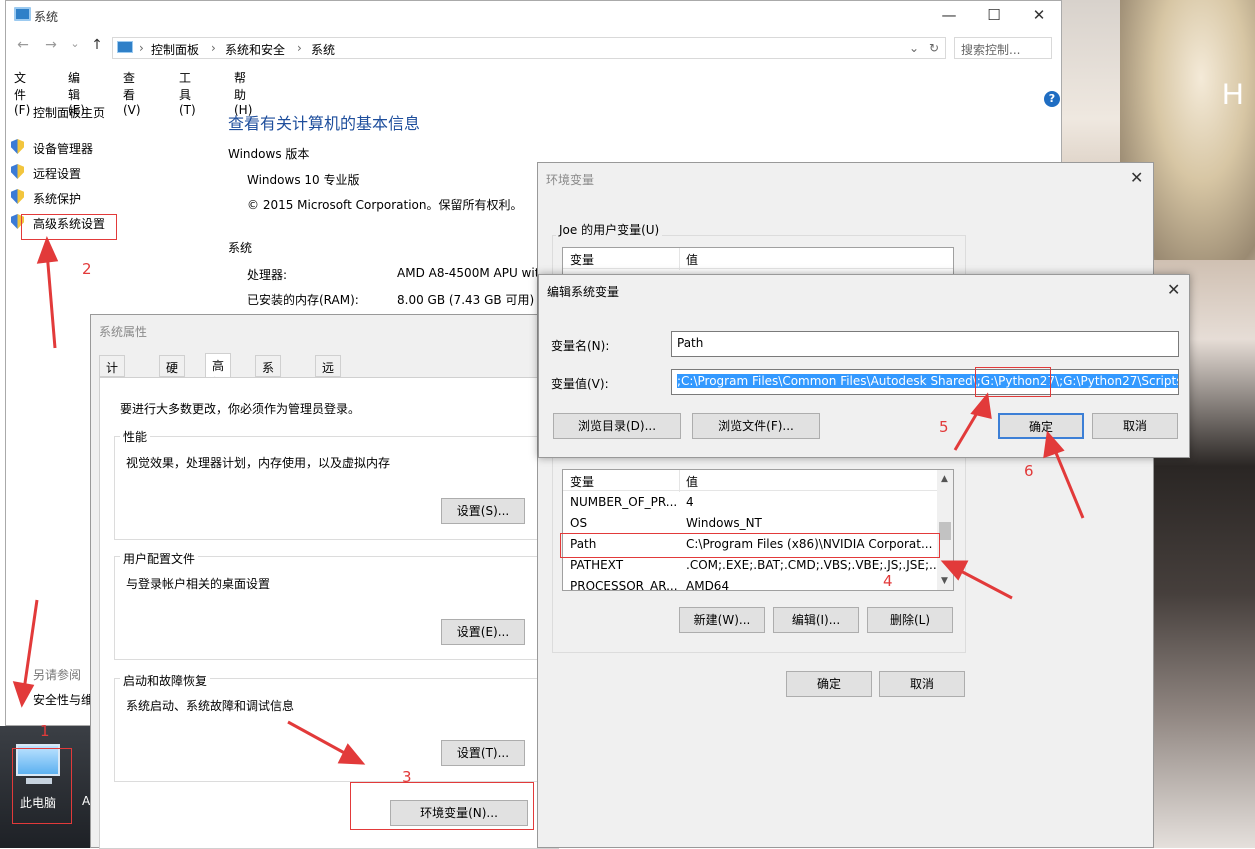  Describe the element at coordinates (407, 777) in the screenshot. I see `annotation-number-3: 3` at that location.